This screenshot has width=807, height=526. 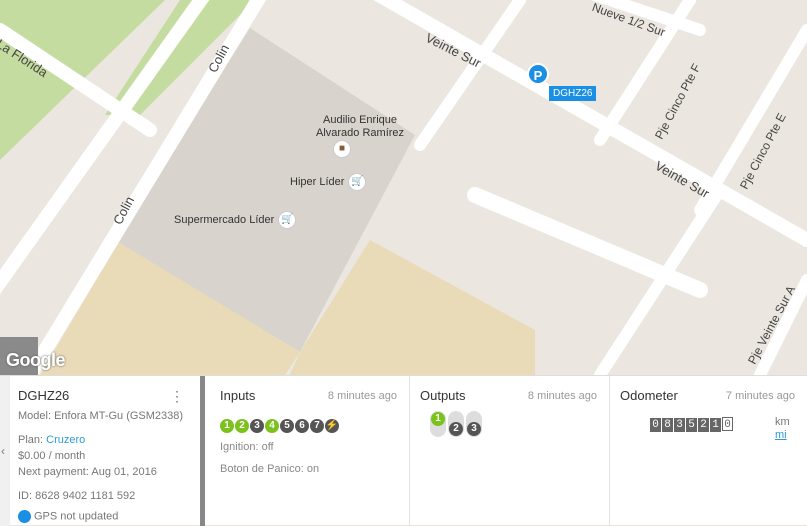 What do you see at coordinates (36, 360) in the screenshot?
I see `google-logo: Google` at bounding box center [36, 360].